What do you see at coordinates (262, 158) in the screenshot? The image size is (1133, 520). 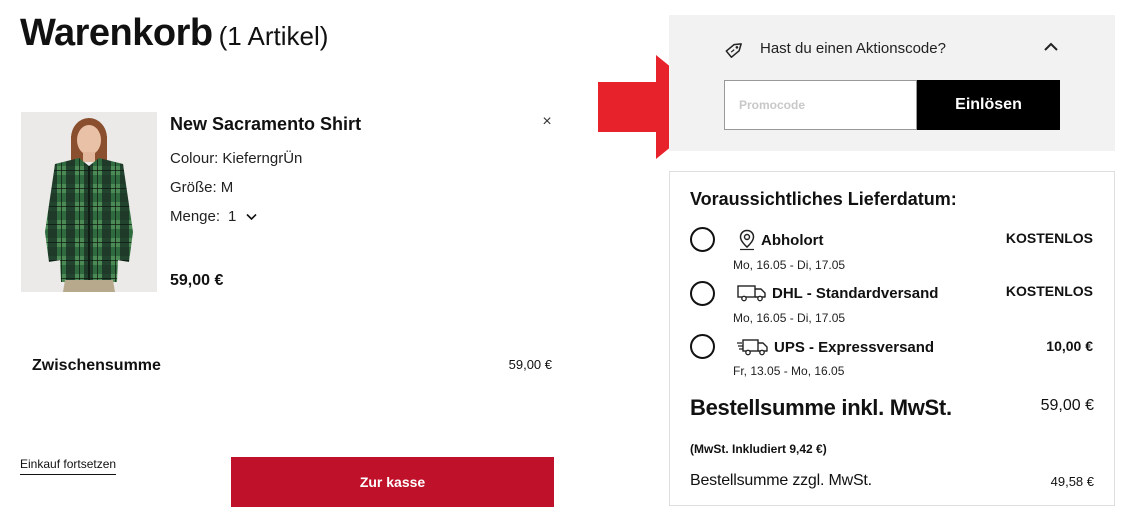 I see `colour-value: KieferngrÜn` at bounding box center [262, 158].